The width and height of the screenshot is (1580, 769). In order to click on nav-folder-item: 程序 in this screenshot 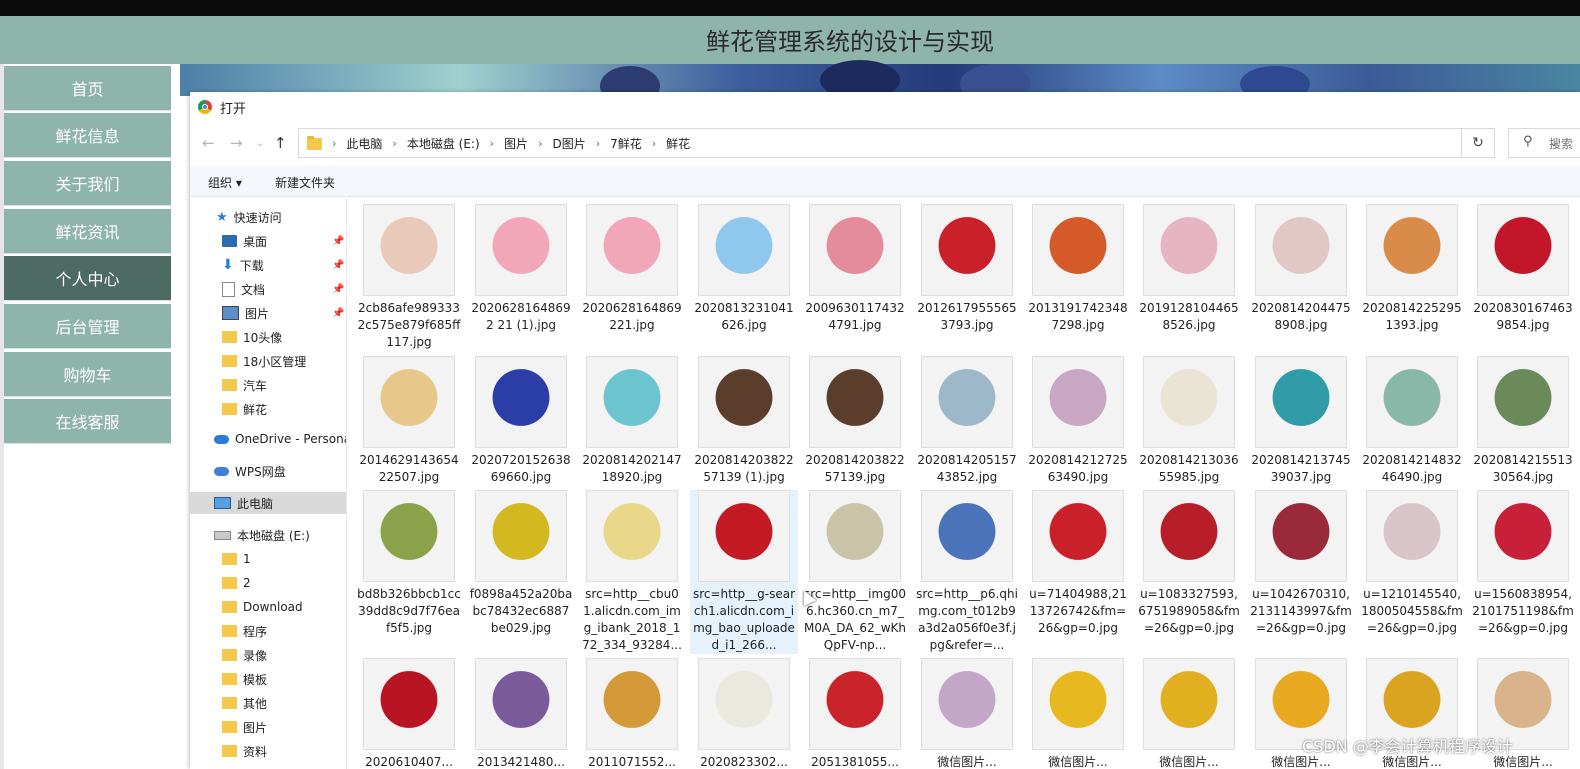, I will do `click(268, 631)`.